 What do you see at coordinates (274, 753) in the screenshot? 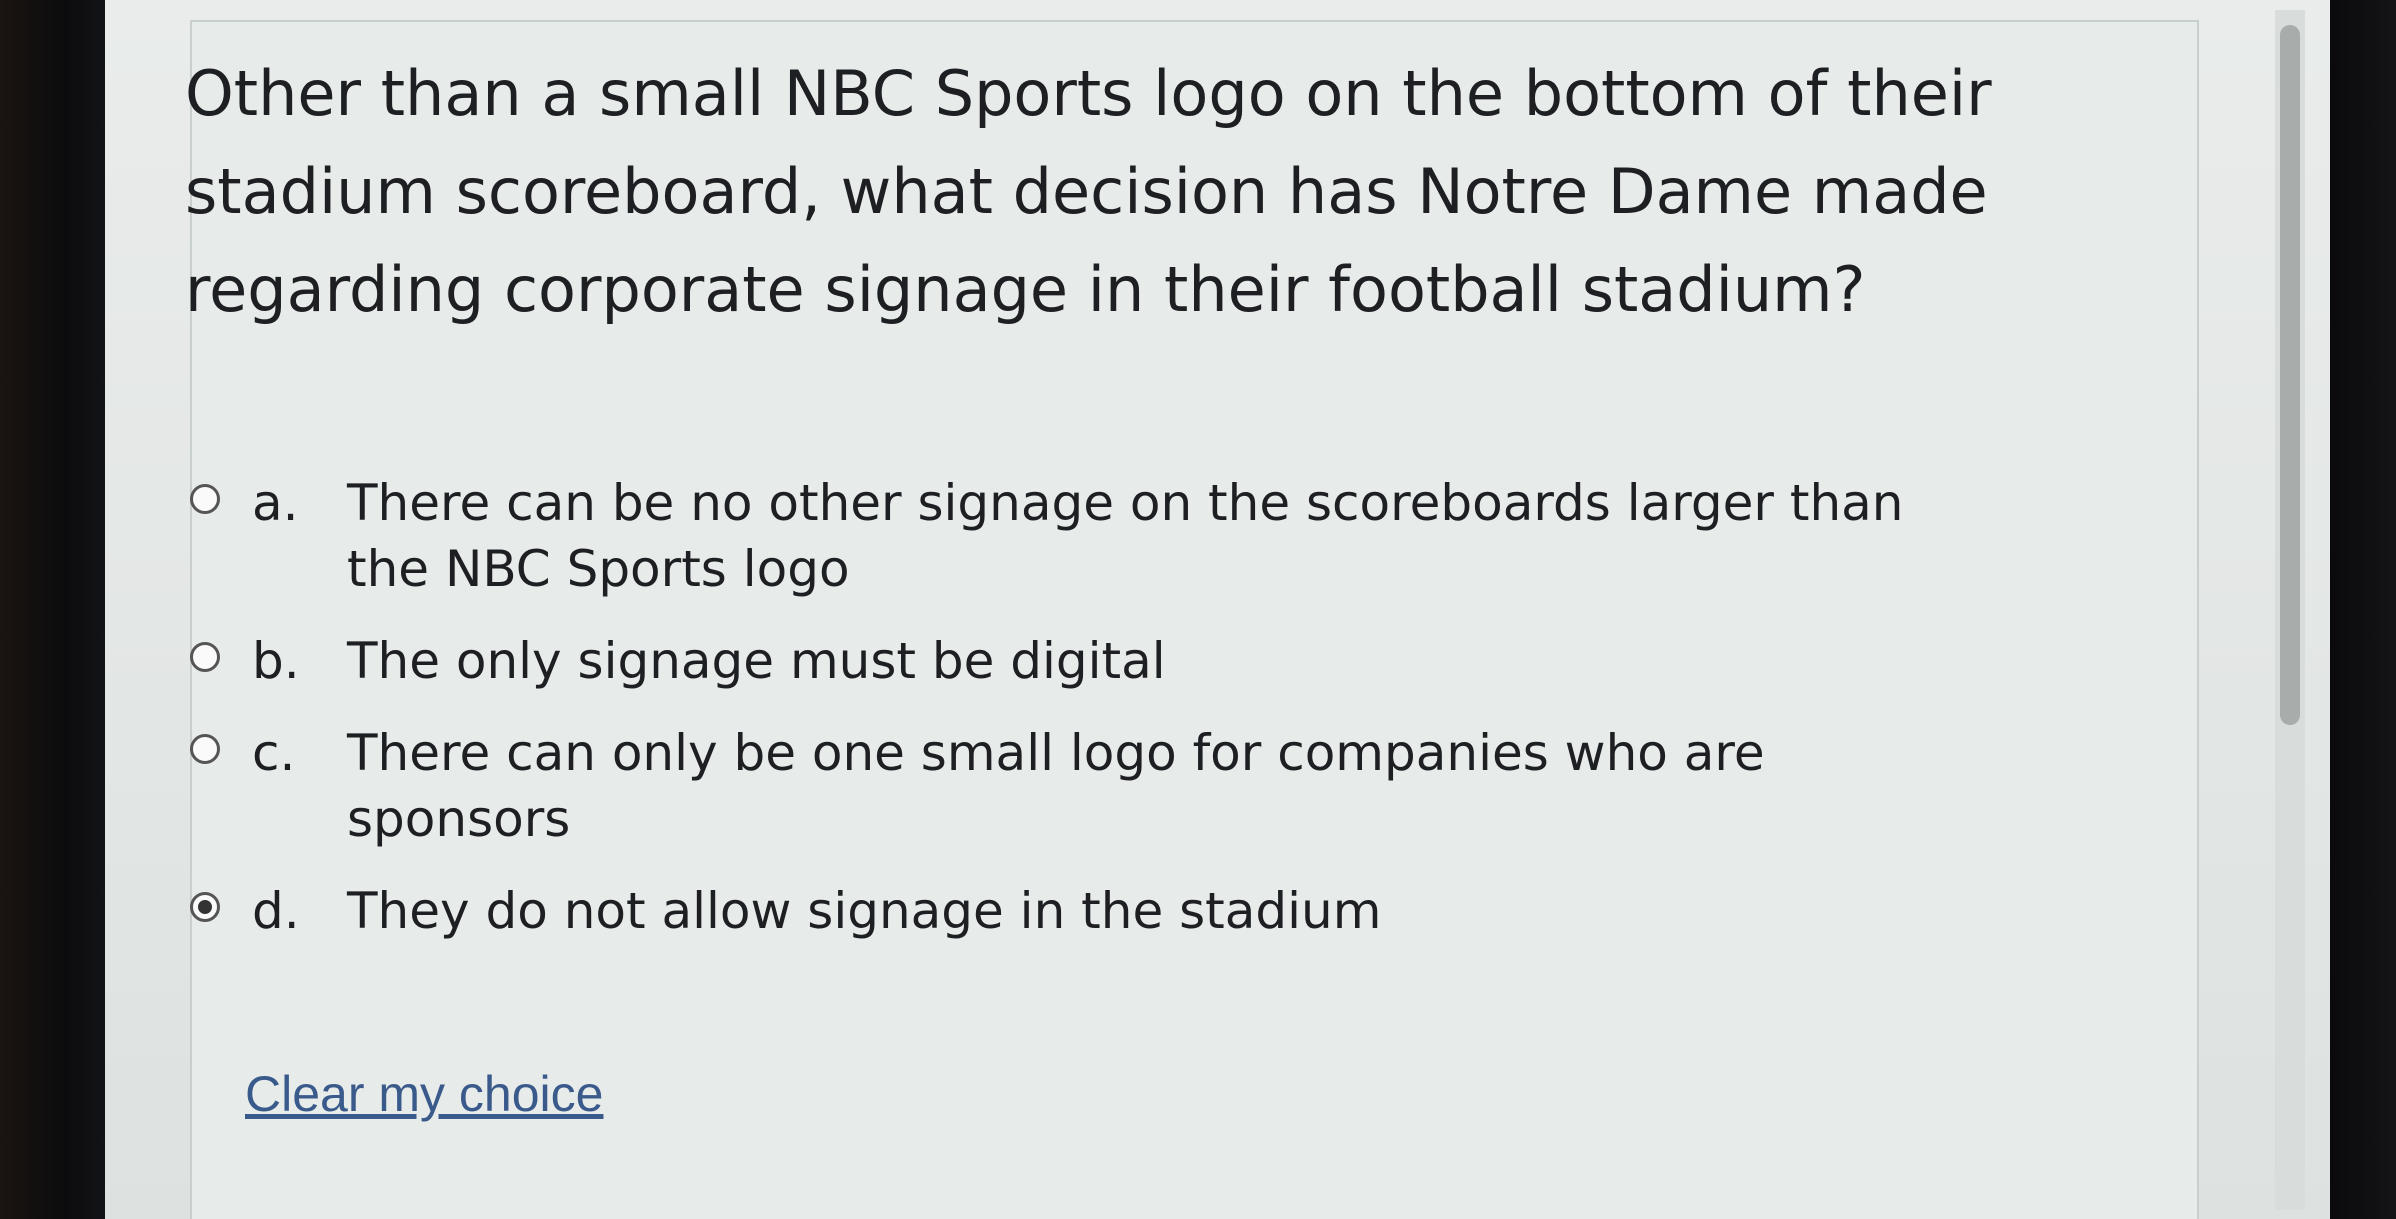
I see `answer-letter: c.` at bounding box center [274, 753].